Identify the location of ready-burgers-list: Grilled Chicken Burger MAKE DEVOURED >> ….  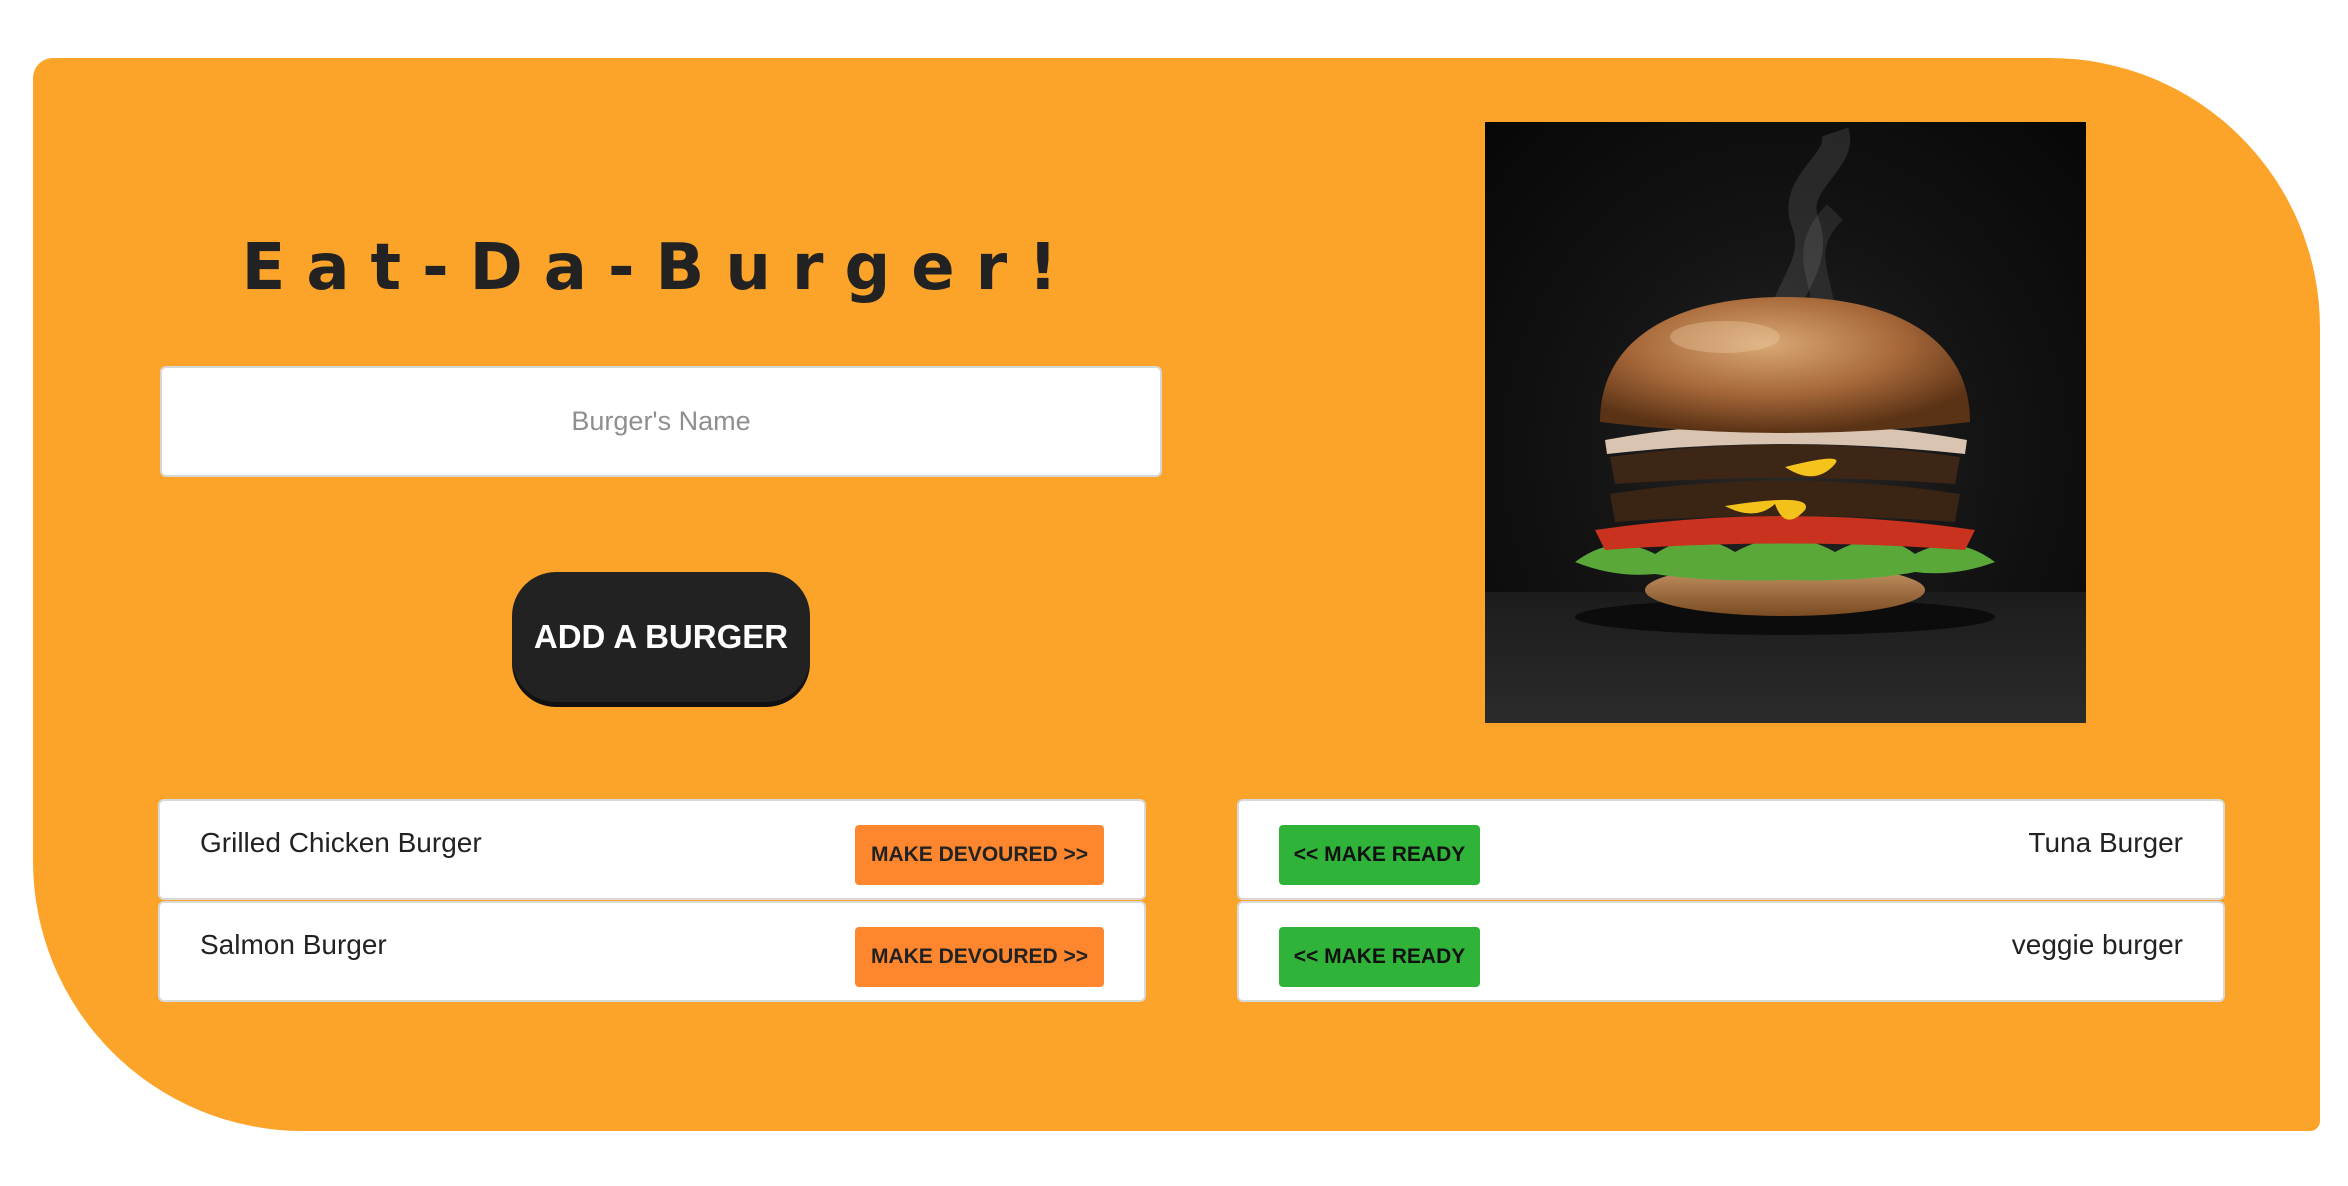
(652, 901).